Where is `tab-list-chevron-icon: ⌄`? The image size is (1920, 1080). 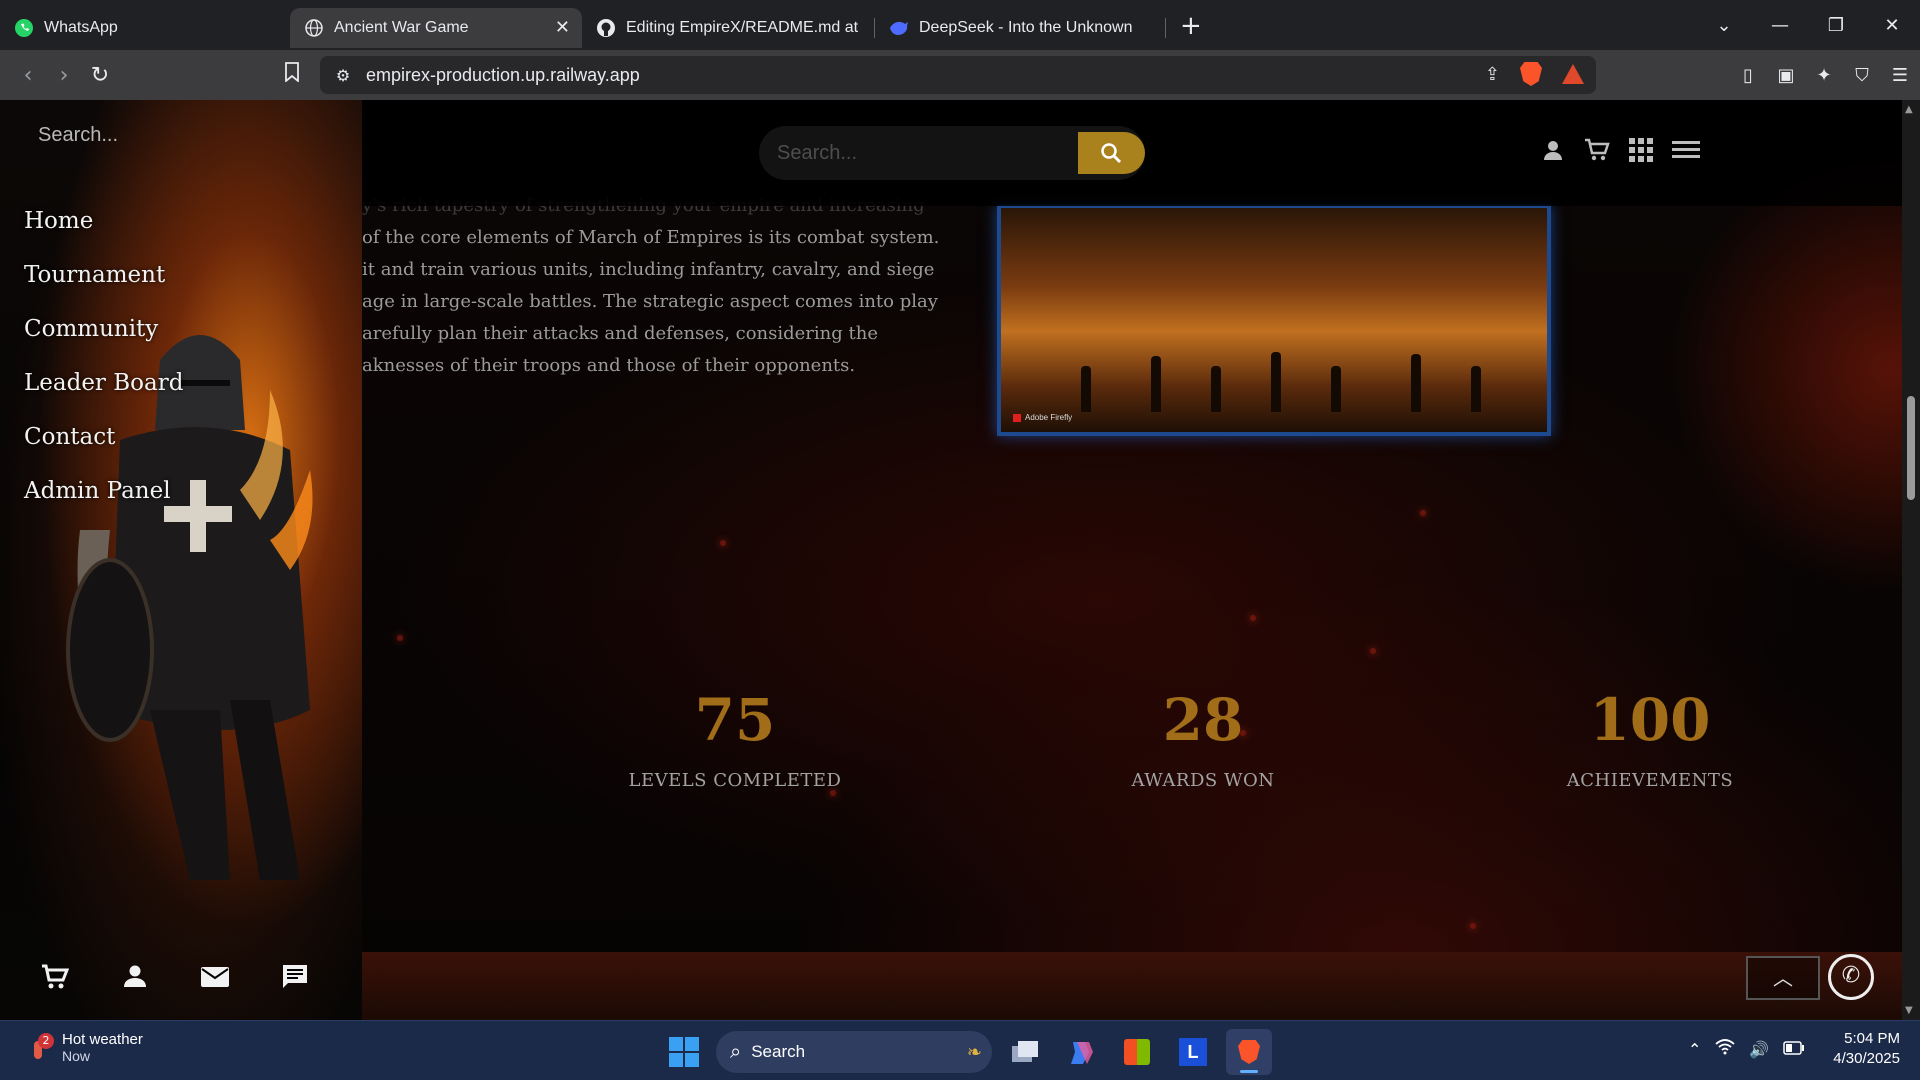
tab-list-chevron-icon: ⌄ is located at coordinates (1724, 25).